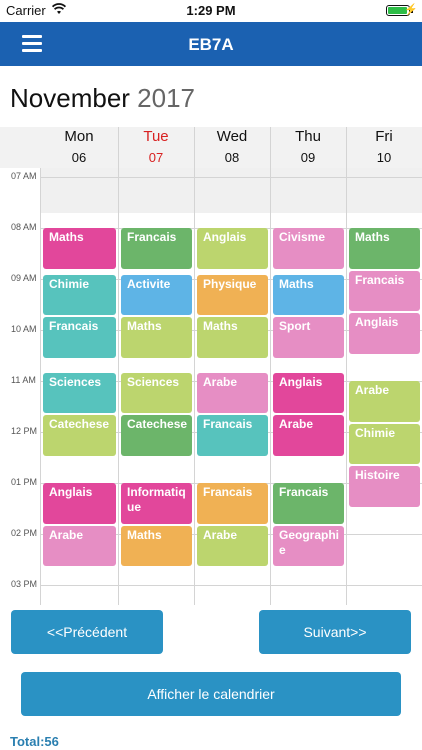  Describe the element at coordinates (24, 278) in the screenshot. I see `time-label: 09 AM` at that location.